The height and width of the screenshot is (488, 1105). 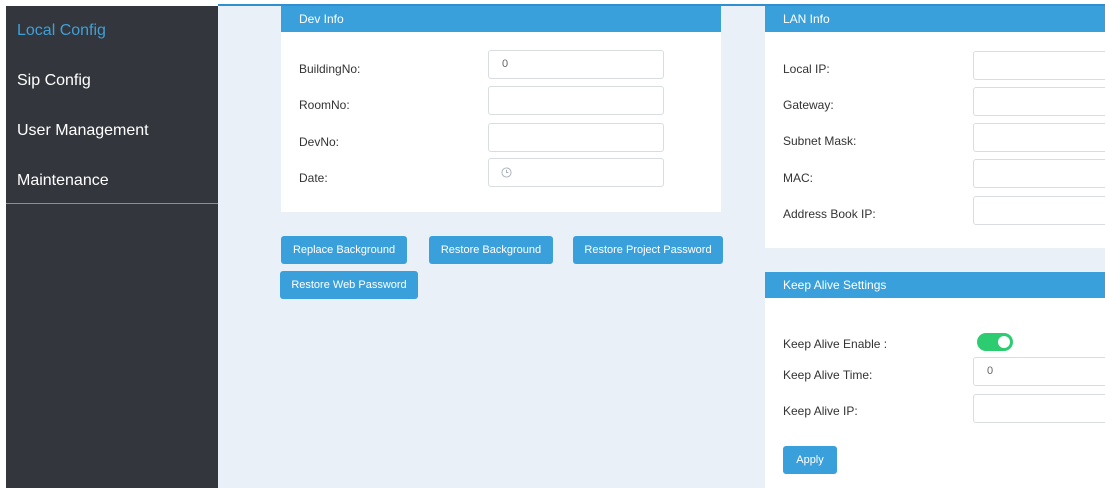 What do you see at coordinates (313, 178) in the screenshot?
I see `date-label: Date:` at bounding box center [313, 178].